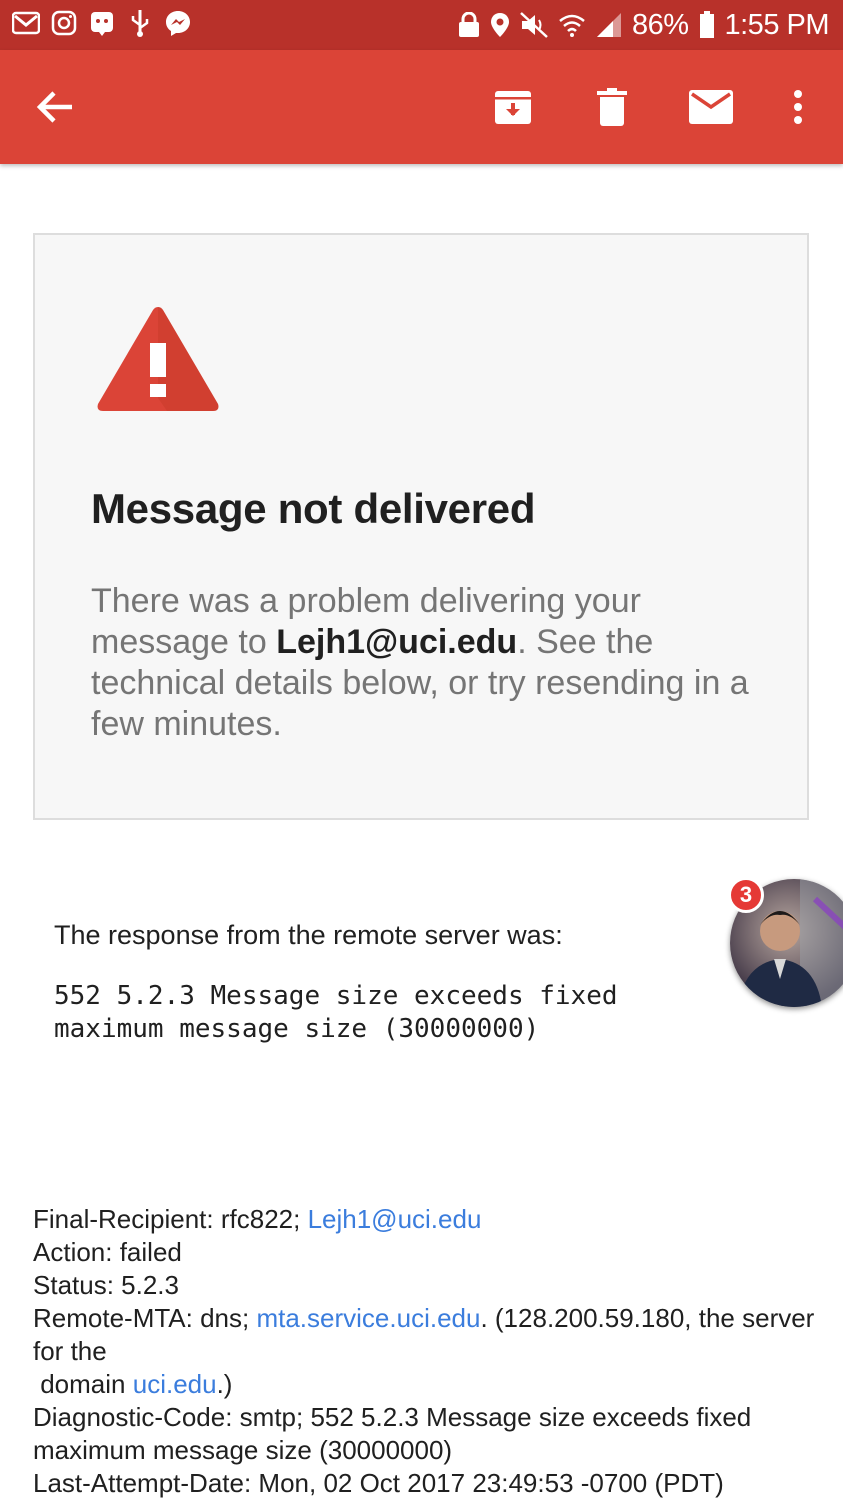 This screenshot has height=1500, width=843. I want to click on notification-icons, so click(102, 23).